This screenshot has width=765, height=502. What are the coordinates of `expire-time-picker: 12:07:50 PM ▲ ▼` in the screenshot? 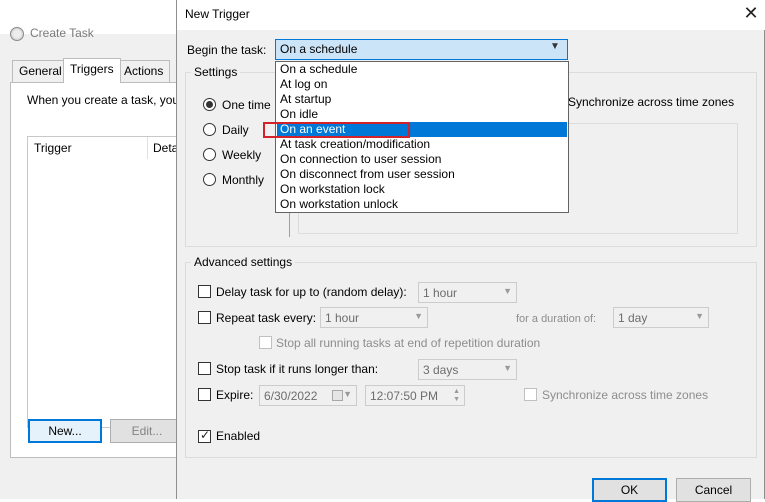 It's located at (415, 395).